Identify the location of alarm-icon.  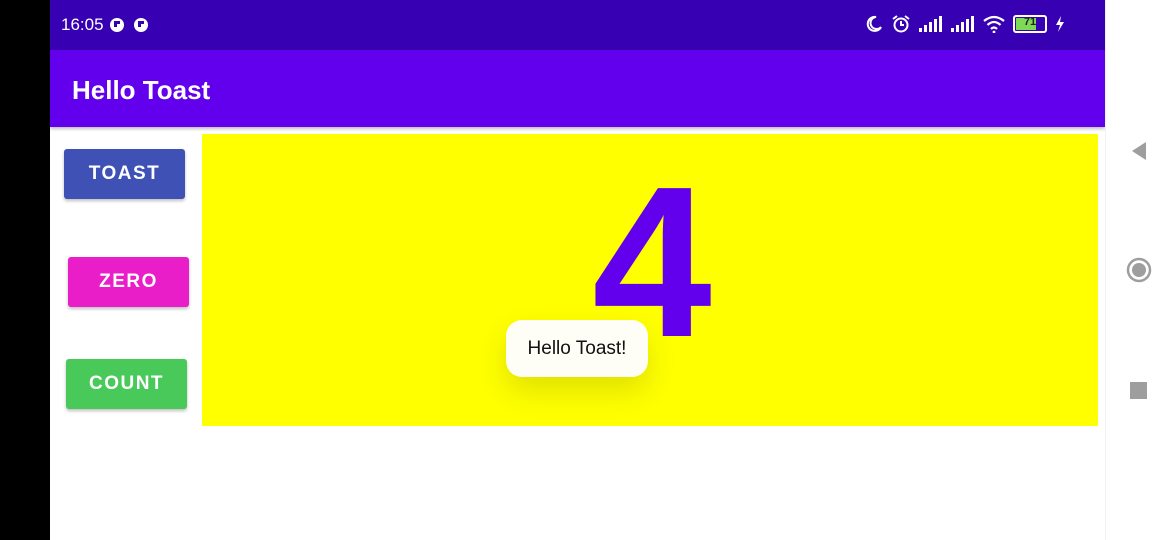
(901, 24).